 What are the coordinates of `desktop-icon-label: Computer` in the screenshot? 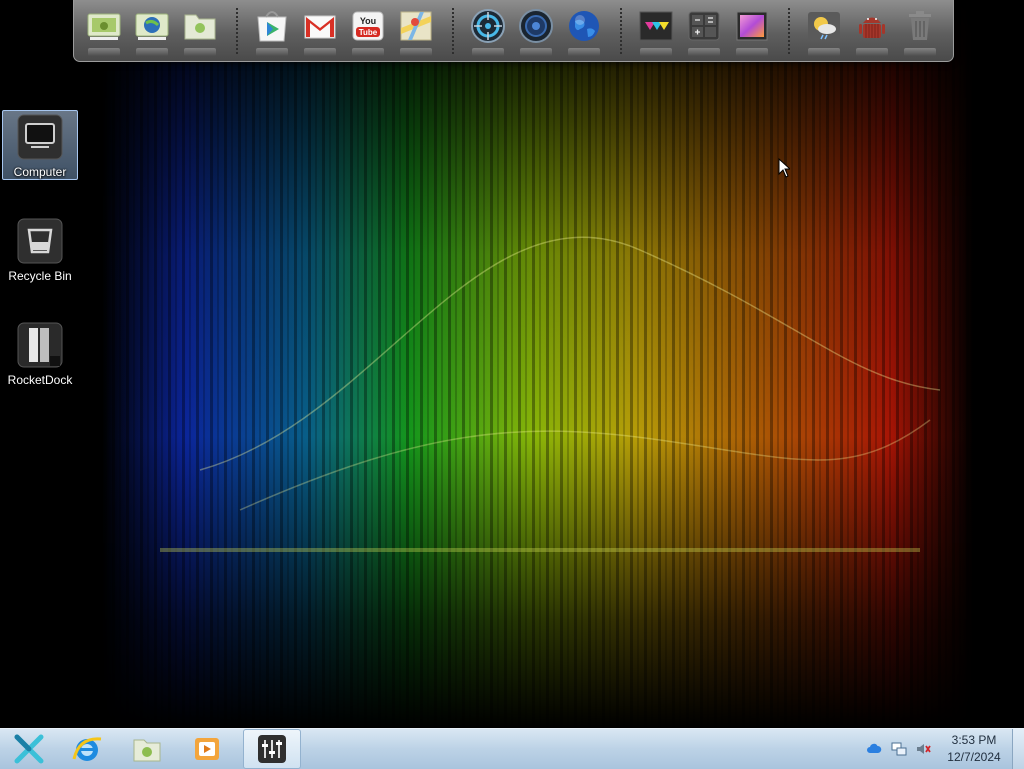 It's located at (40, 172).